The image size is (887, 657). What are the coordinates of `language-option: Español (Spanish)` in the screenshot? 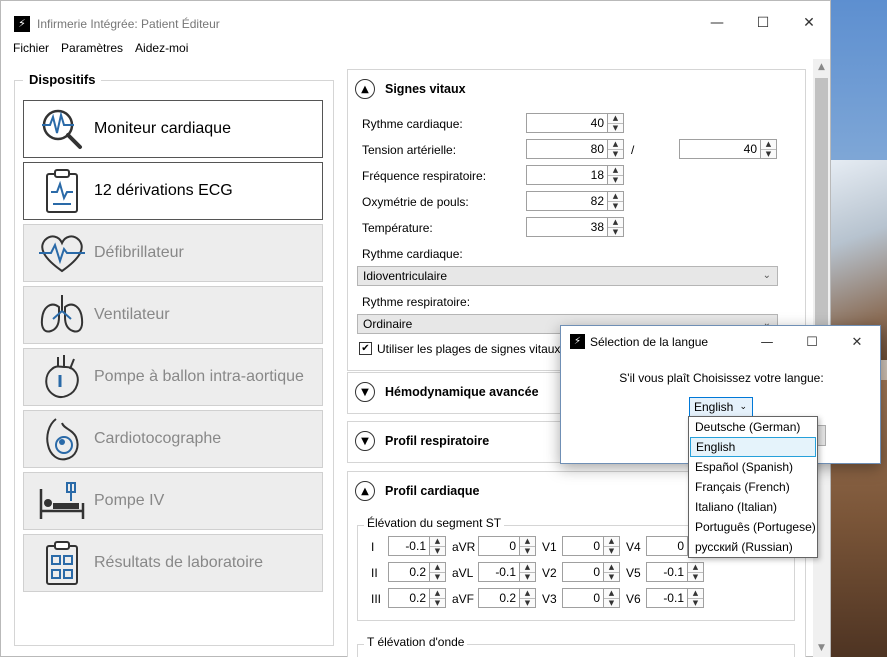 It's located at (753, 467).